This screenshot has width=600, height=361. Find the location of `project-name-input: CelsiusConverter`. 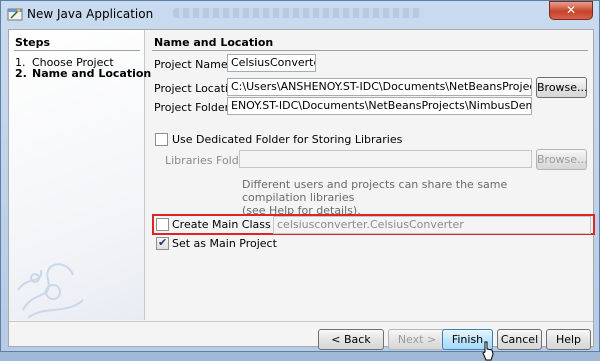

project-name-input: CelsiusConverter is located at coordinates (271, 63).